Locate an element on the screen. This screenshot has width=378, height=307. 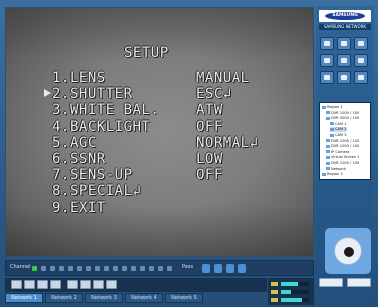
speed-3-button is located at coordinates (230, 268).